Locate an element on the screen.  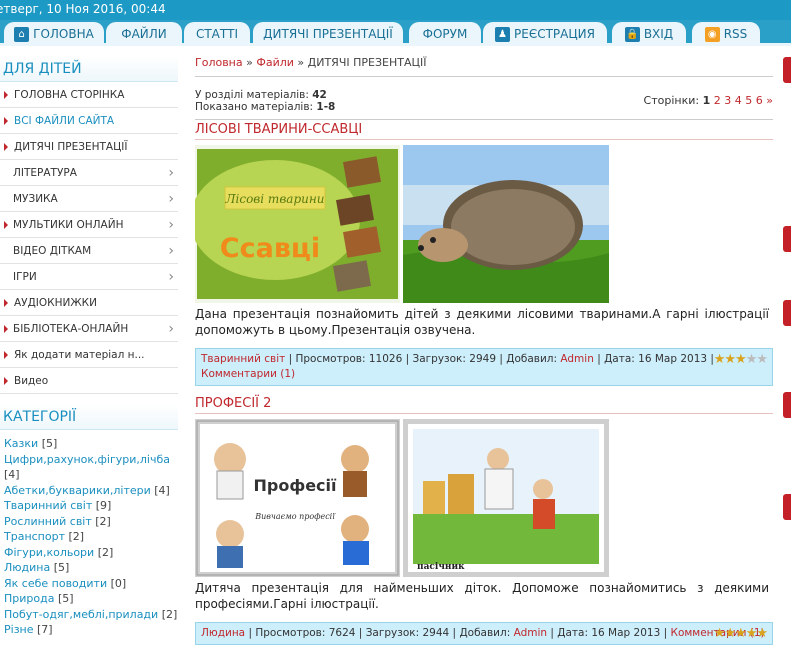
tab-presentations: ДИТЯЧІ ПРЕЗЕНТАЦІЇ is located at coordinates (328, 34).